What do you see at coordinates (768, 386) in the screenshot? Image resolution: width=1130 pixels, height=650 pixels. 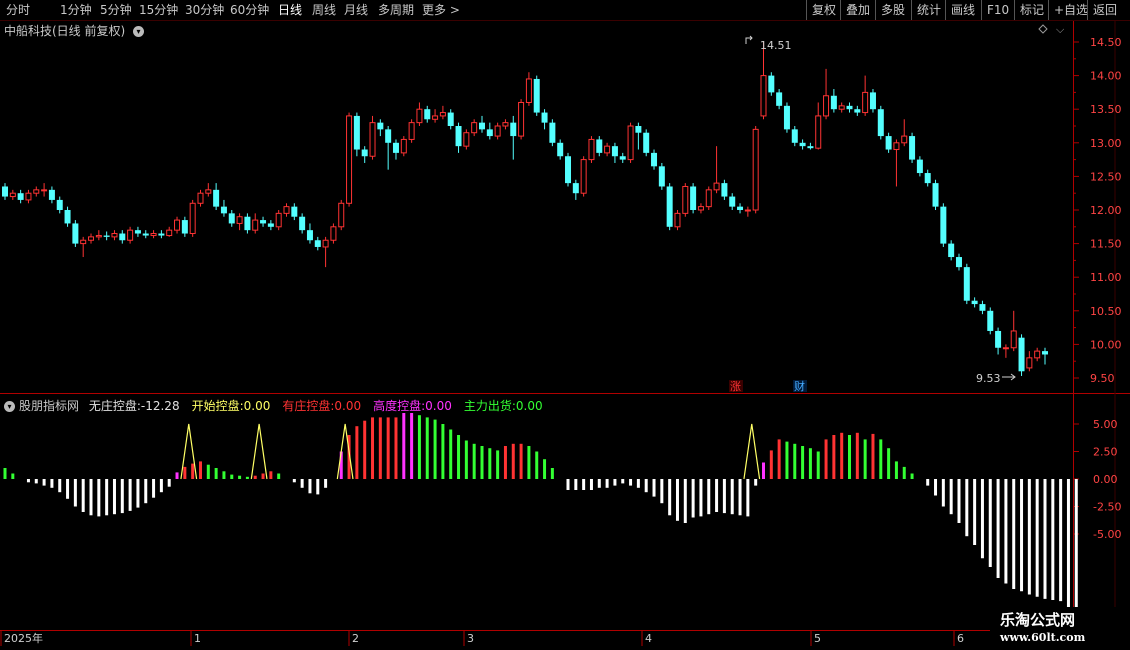 I see `event-badges: 涨 财` at bounding box center [768, 386].